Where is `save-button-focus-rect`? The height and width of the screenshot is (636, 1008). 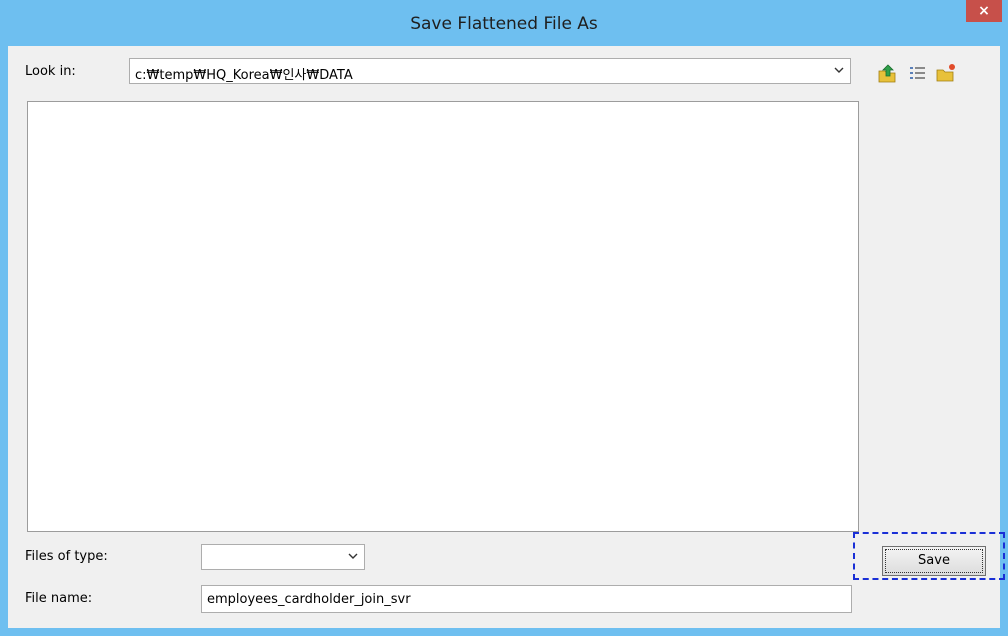 save-button-focus-rect is located at coordinates (934, 561).